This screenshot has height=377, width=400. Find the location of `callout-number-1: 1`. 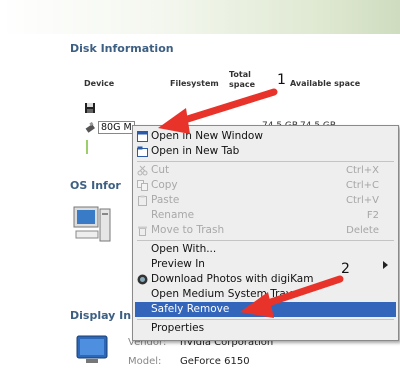

callout-number-1: 1 is located at coordinates (281, 80).